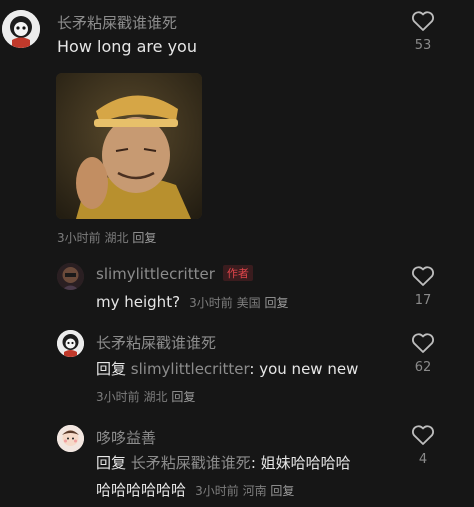  I want to click on comment-text: 回复 长矛粘屎戳谁谁死: 姐妹哈哈哈哈, so click(223, 462).